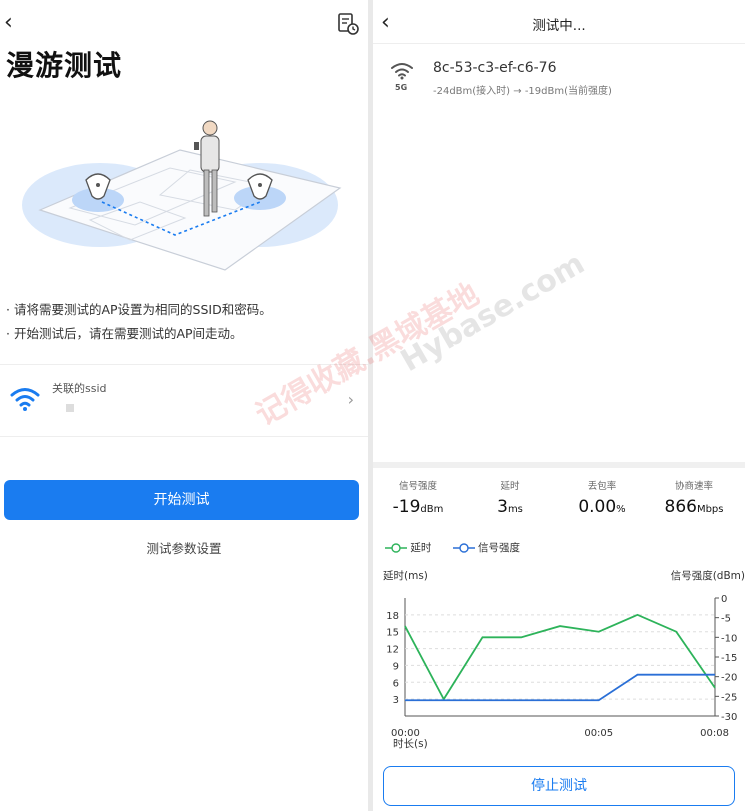 The height and width of the screenshot is (811, 745). I want to click on stat-value: 3, so click(502, 507).